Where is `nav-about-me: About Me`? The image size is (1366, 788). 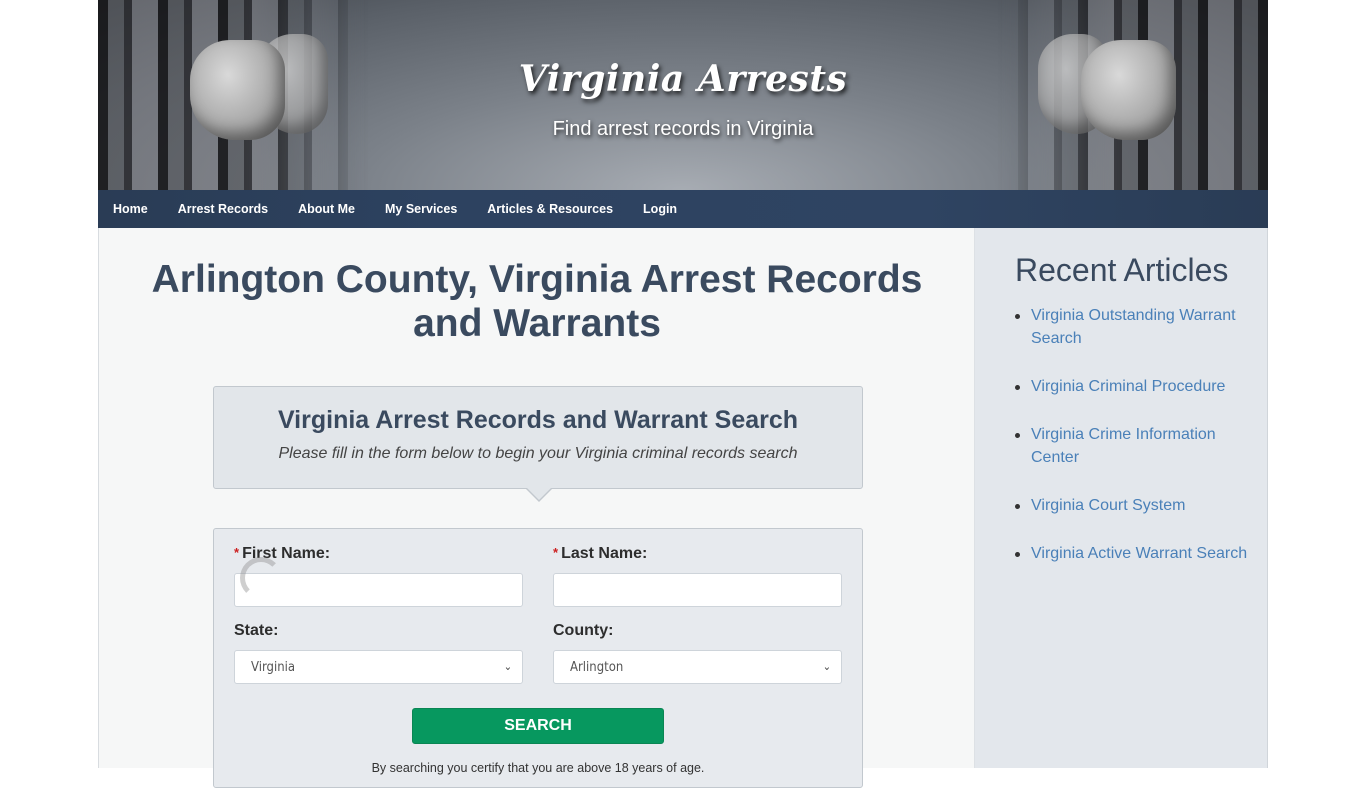
nav-about-me: About Me is located at coordinates (326, 209).